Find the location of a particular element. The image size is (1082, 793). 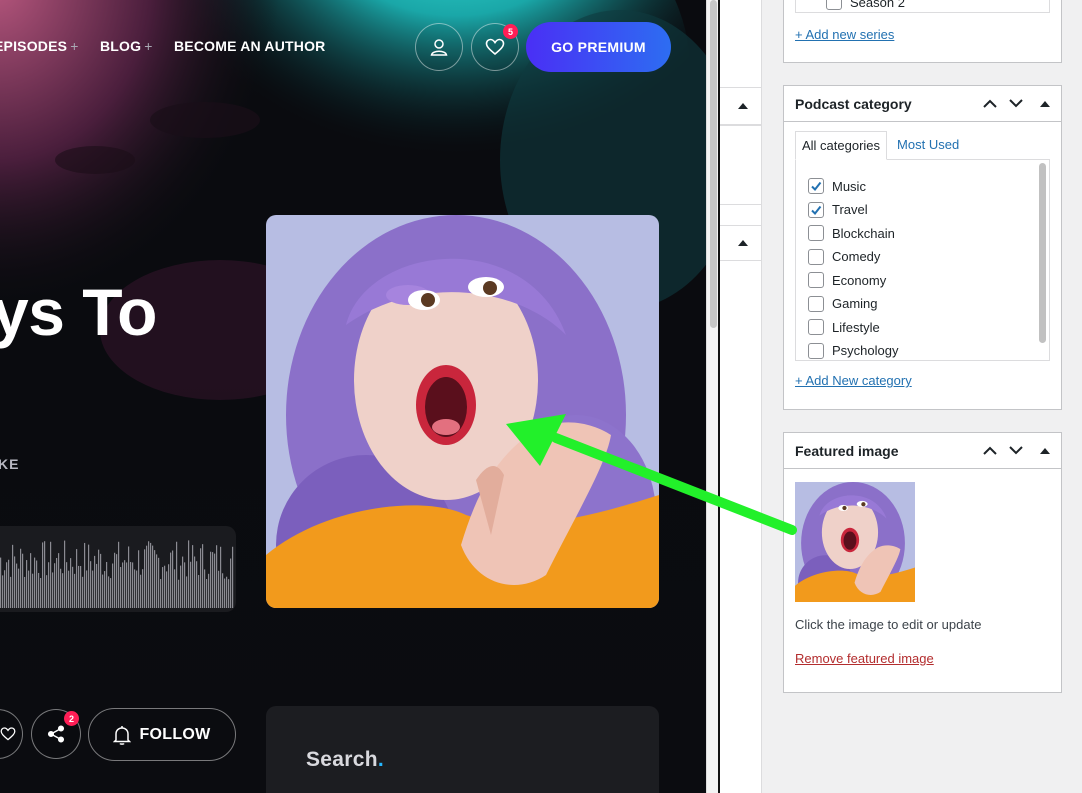

nav-become-author: BECOME AN AUTHOR is located at coordinates (250, 46).